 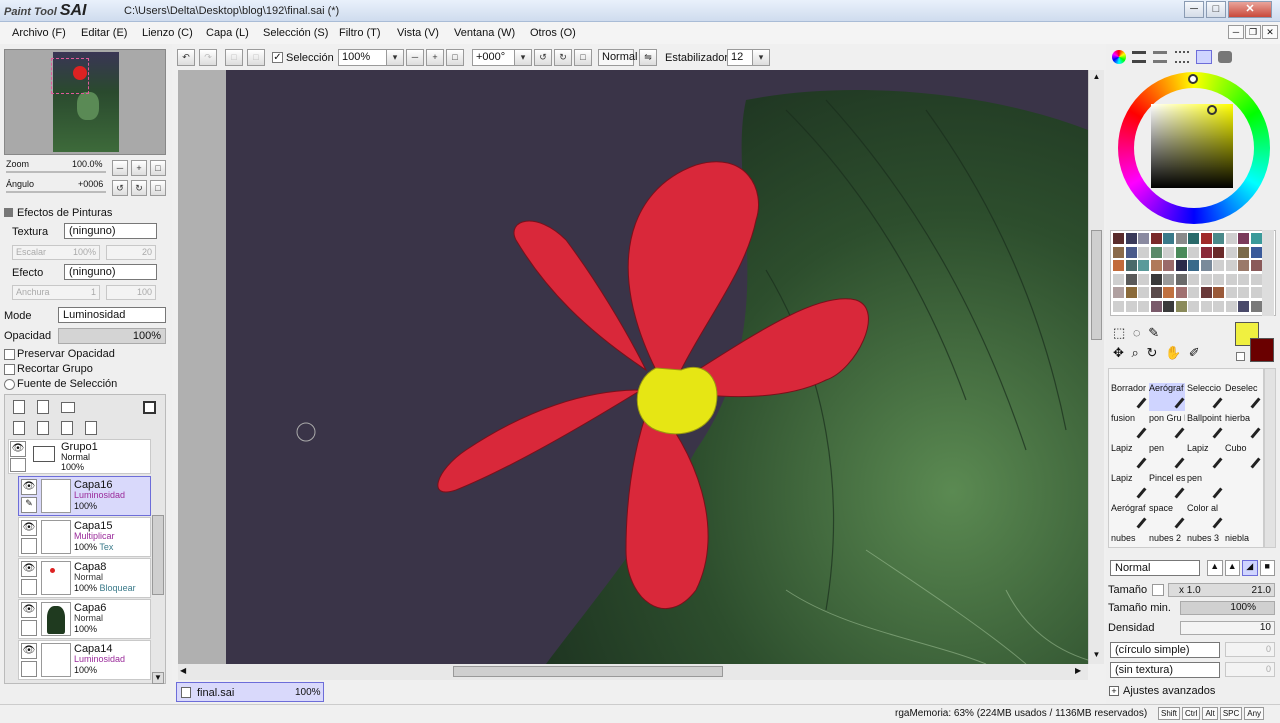 What do you see at coordinates (1167, 397) in the screenshot?
I see `brush-tool: Aerógraf` at bounding box center [1167, 397].